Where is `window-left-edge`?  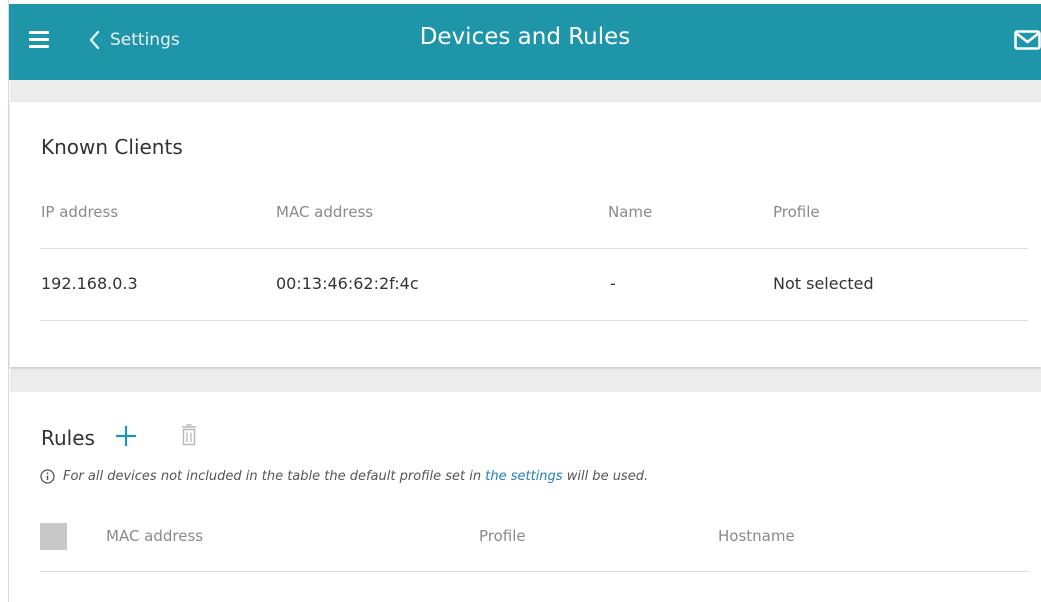
window-left-edge is located at coordinates (4, 301).